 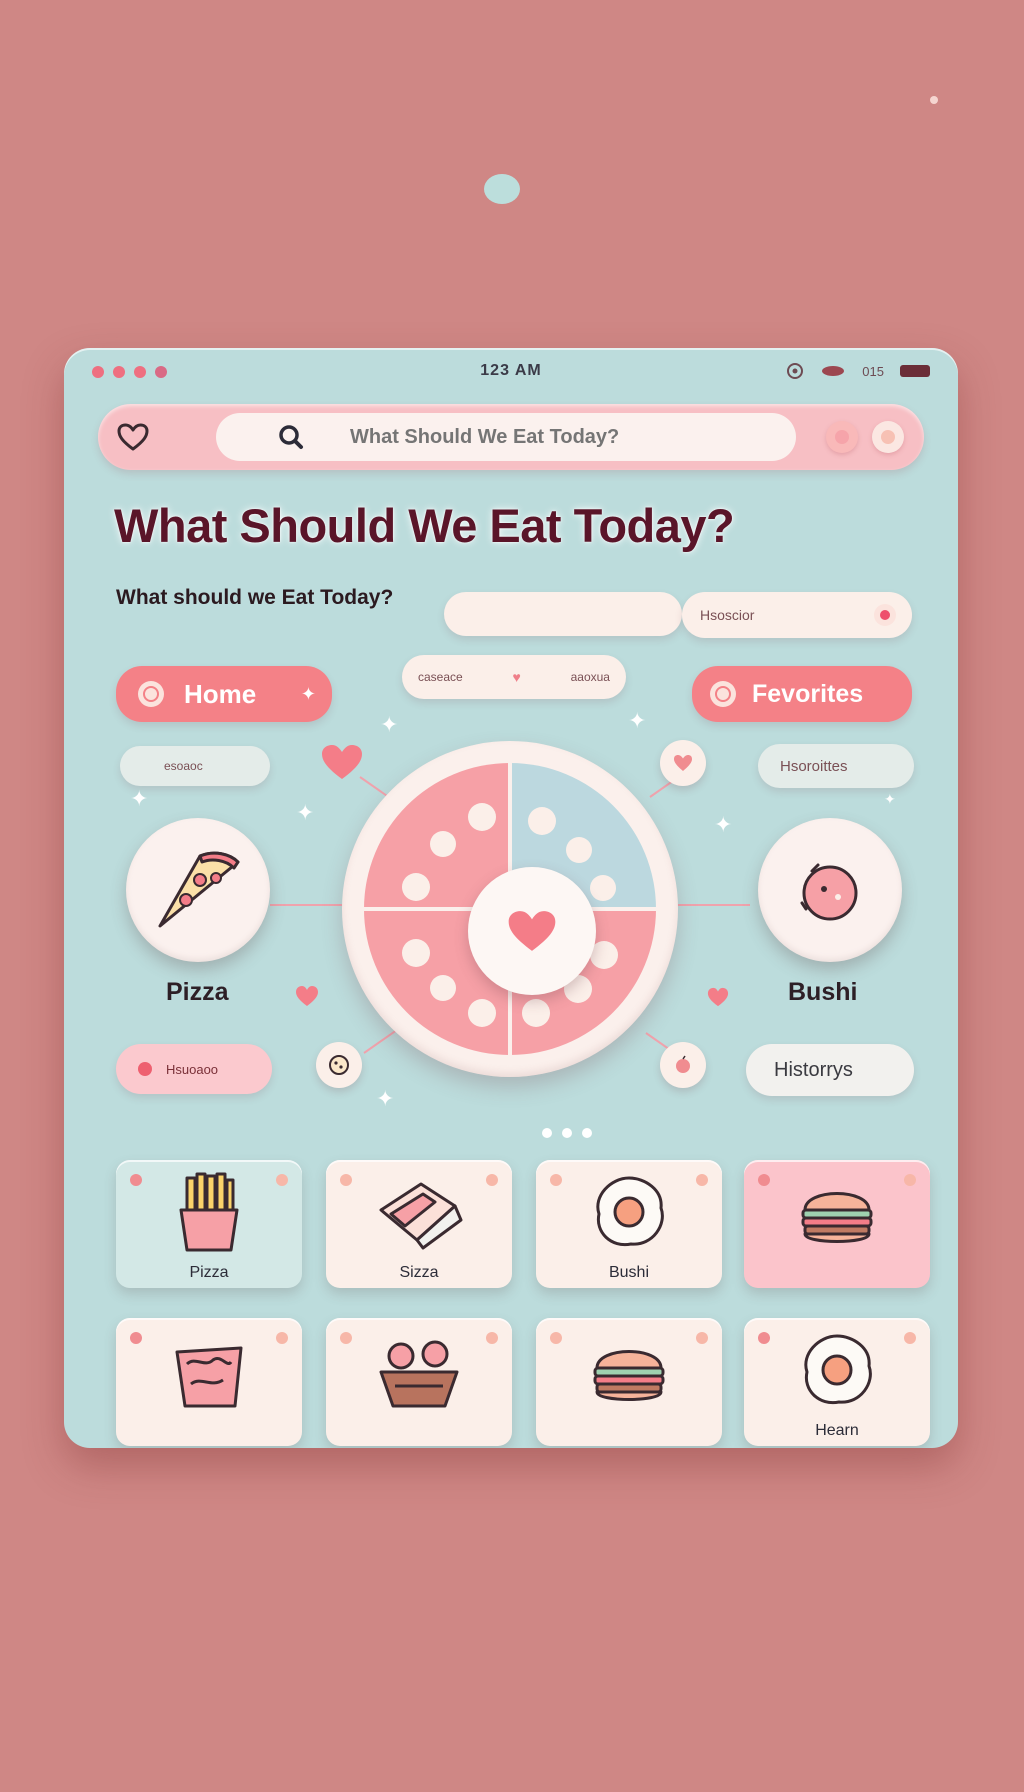 I want to click on snack-bubble, so click(x=339, y=1065).